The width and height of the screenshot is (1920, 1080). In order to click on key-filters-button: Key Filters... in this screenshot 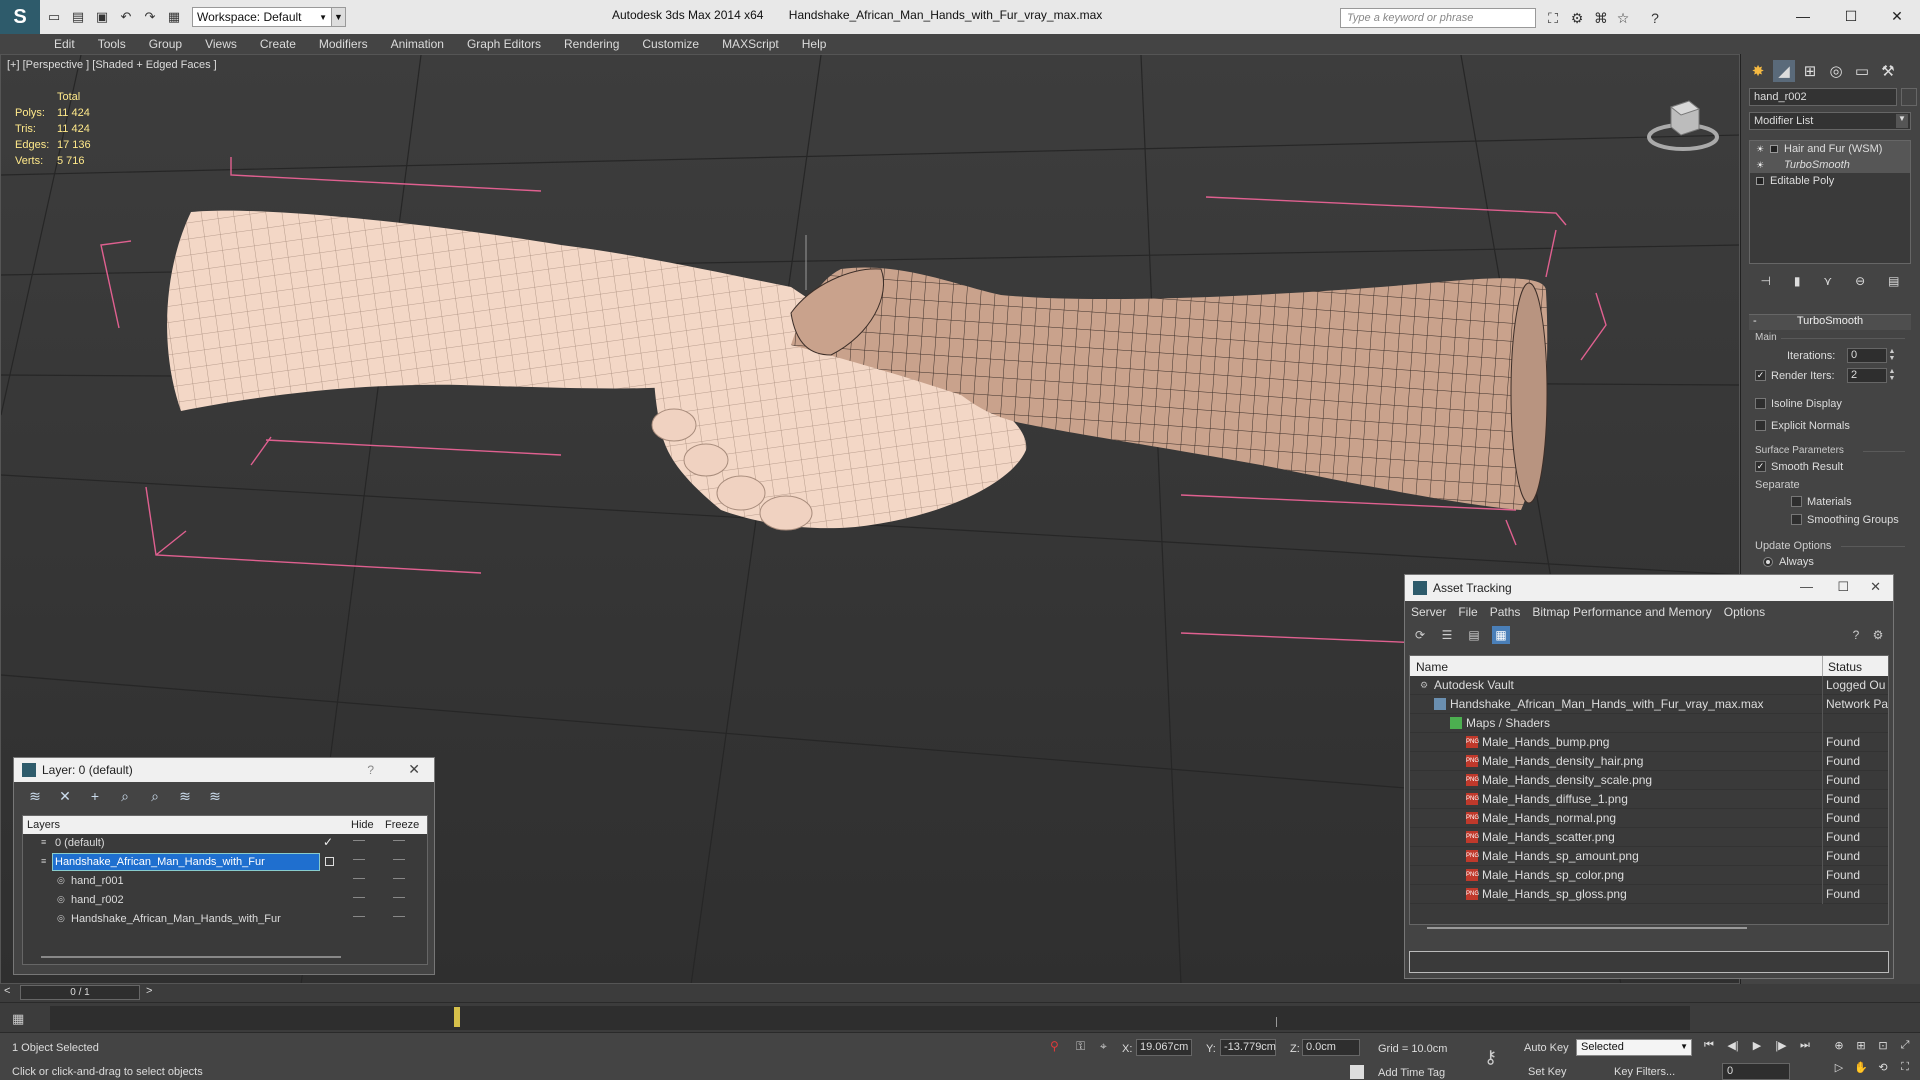, I will do `click(1644, 1072)`.